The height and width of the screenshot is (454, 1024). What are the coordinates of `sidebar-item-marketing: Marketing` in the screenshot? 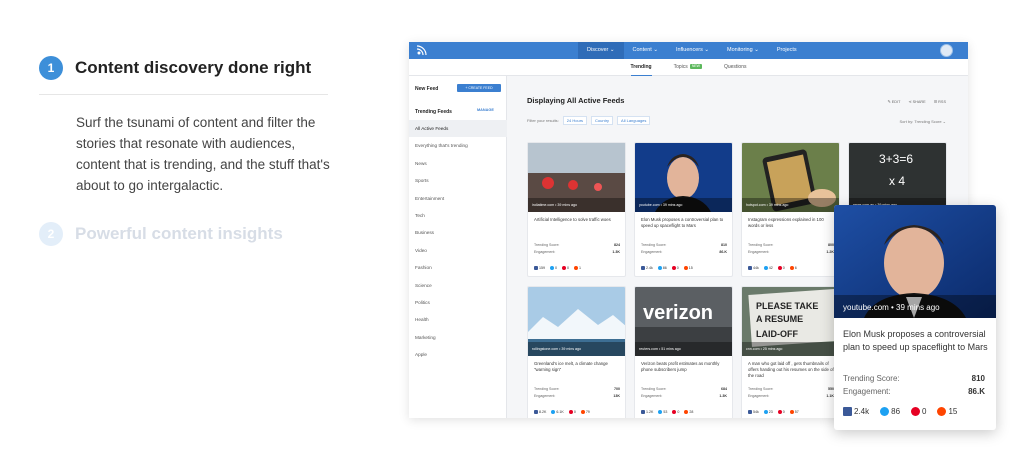 It's located at (458, 337).